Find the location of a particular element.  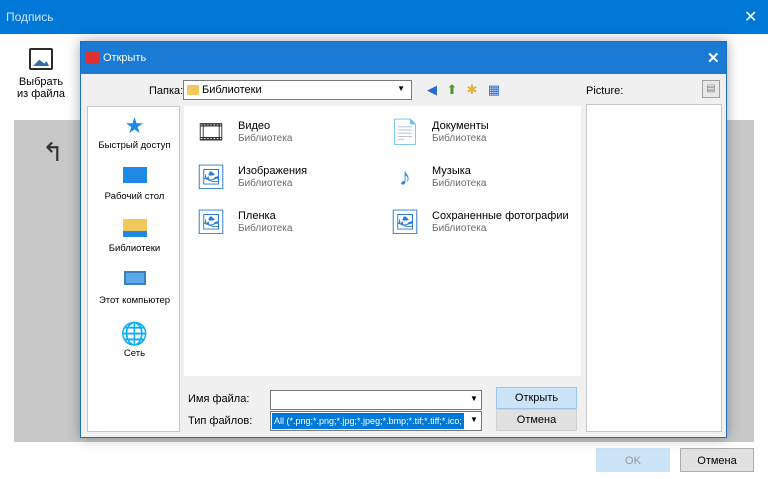

place-desktop: Рабочий стол is located at coordinates (134, 184).